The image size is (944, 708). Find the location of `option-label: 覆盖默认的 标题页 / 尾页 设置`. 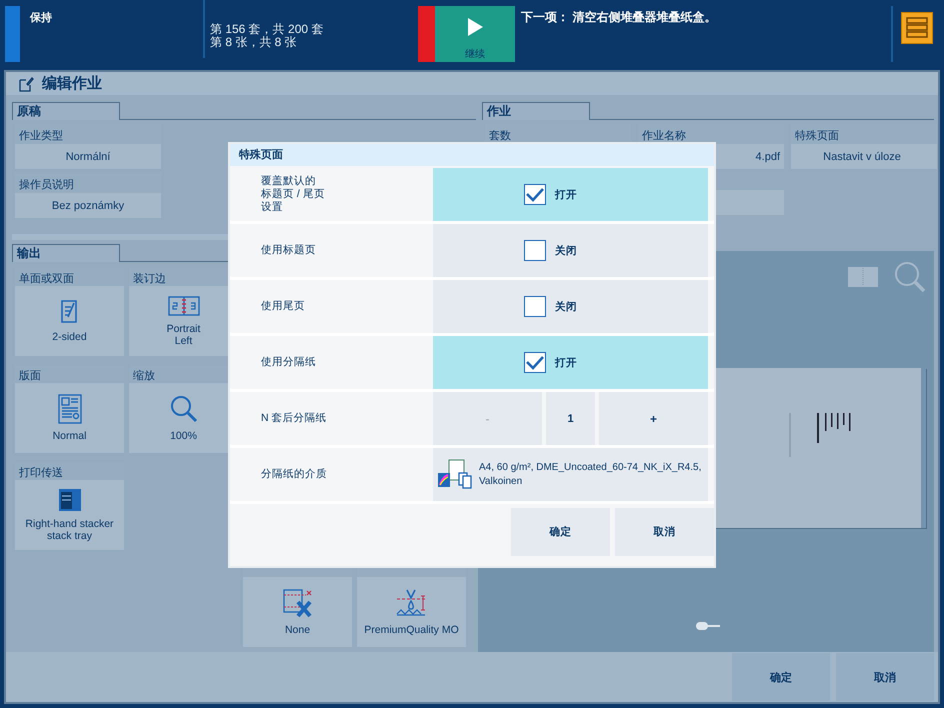

option-label: 覆盖默认的 标题页 / 尾页 设置 is located at coordinates (293, 194).